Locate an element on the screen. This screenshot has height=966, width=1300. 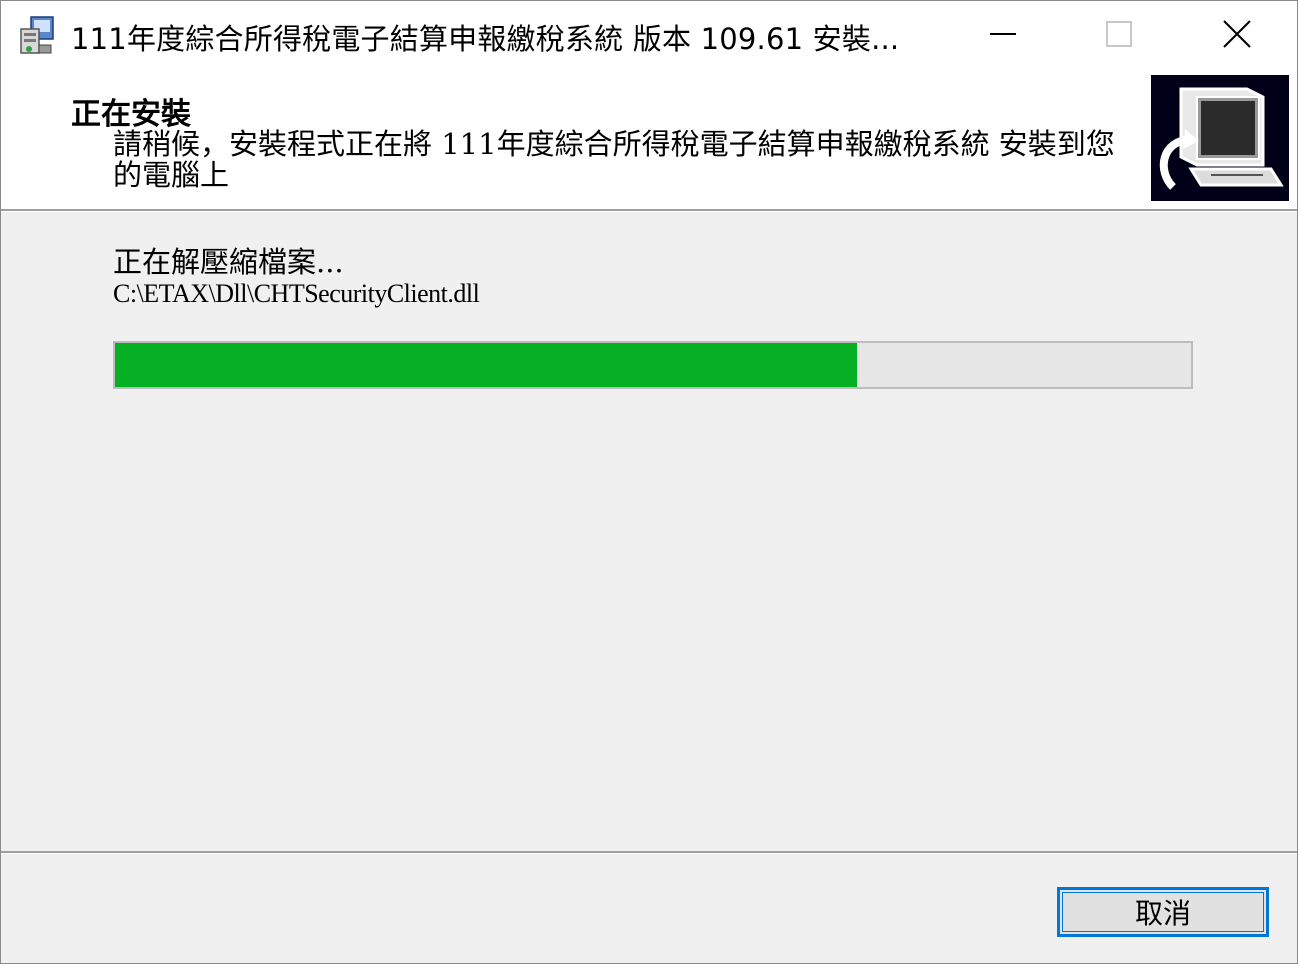
close-icon is located at coordinates (1237, 36).